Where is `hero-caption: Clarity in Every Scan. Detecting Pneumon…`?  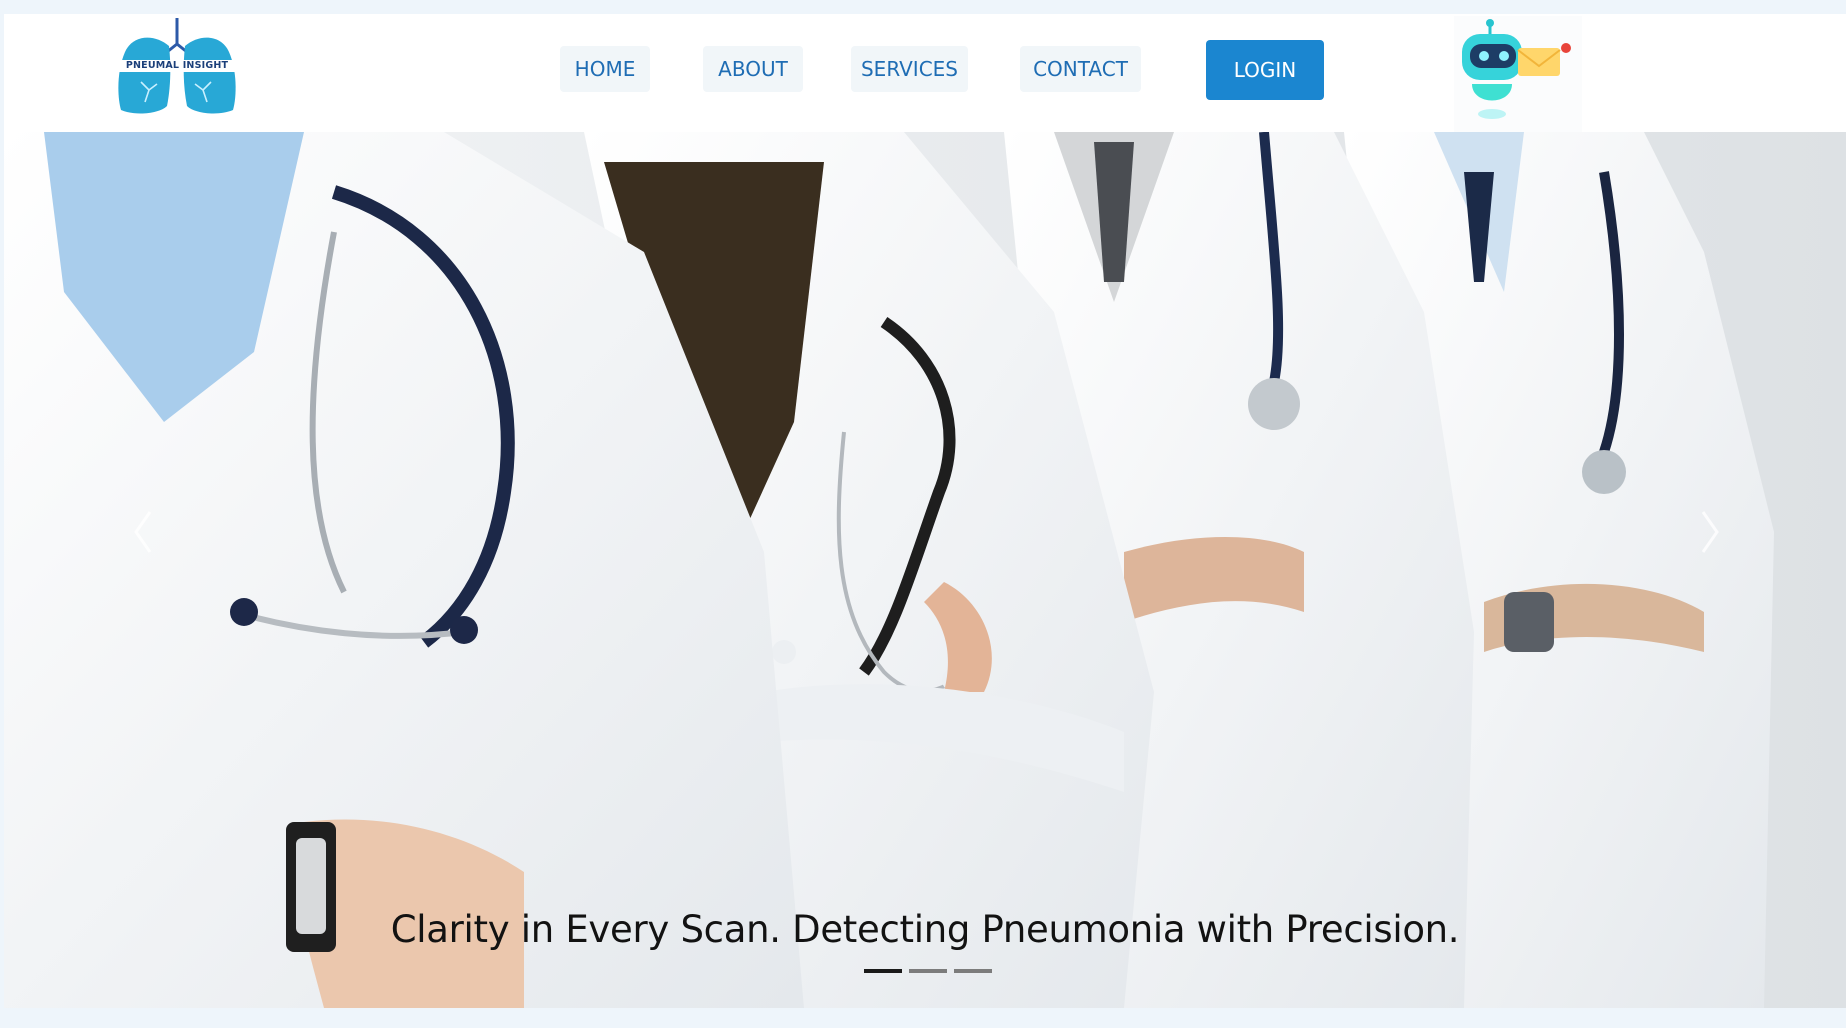
hero-caption: Clarity in Every Scan. Detecting Pneumon… is located at coordinates (925, 929).